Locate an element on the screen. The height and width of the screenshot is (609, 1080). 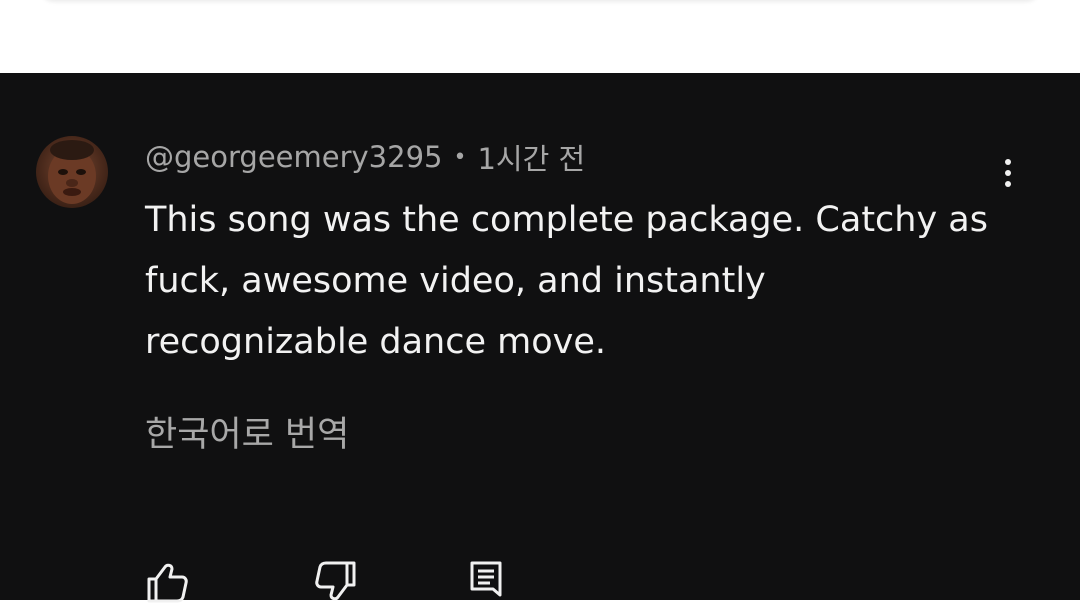
avatar is located at coordinates (72, 172).